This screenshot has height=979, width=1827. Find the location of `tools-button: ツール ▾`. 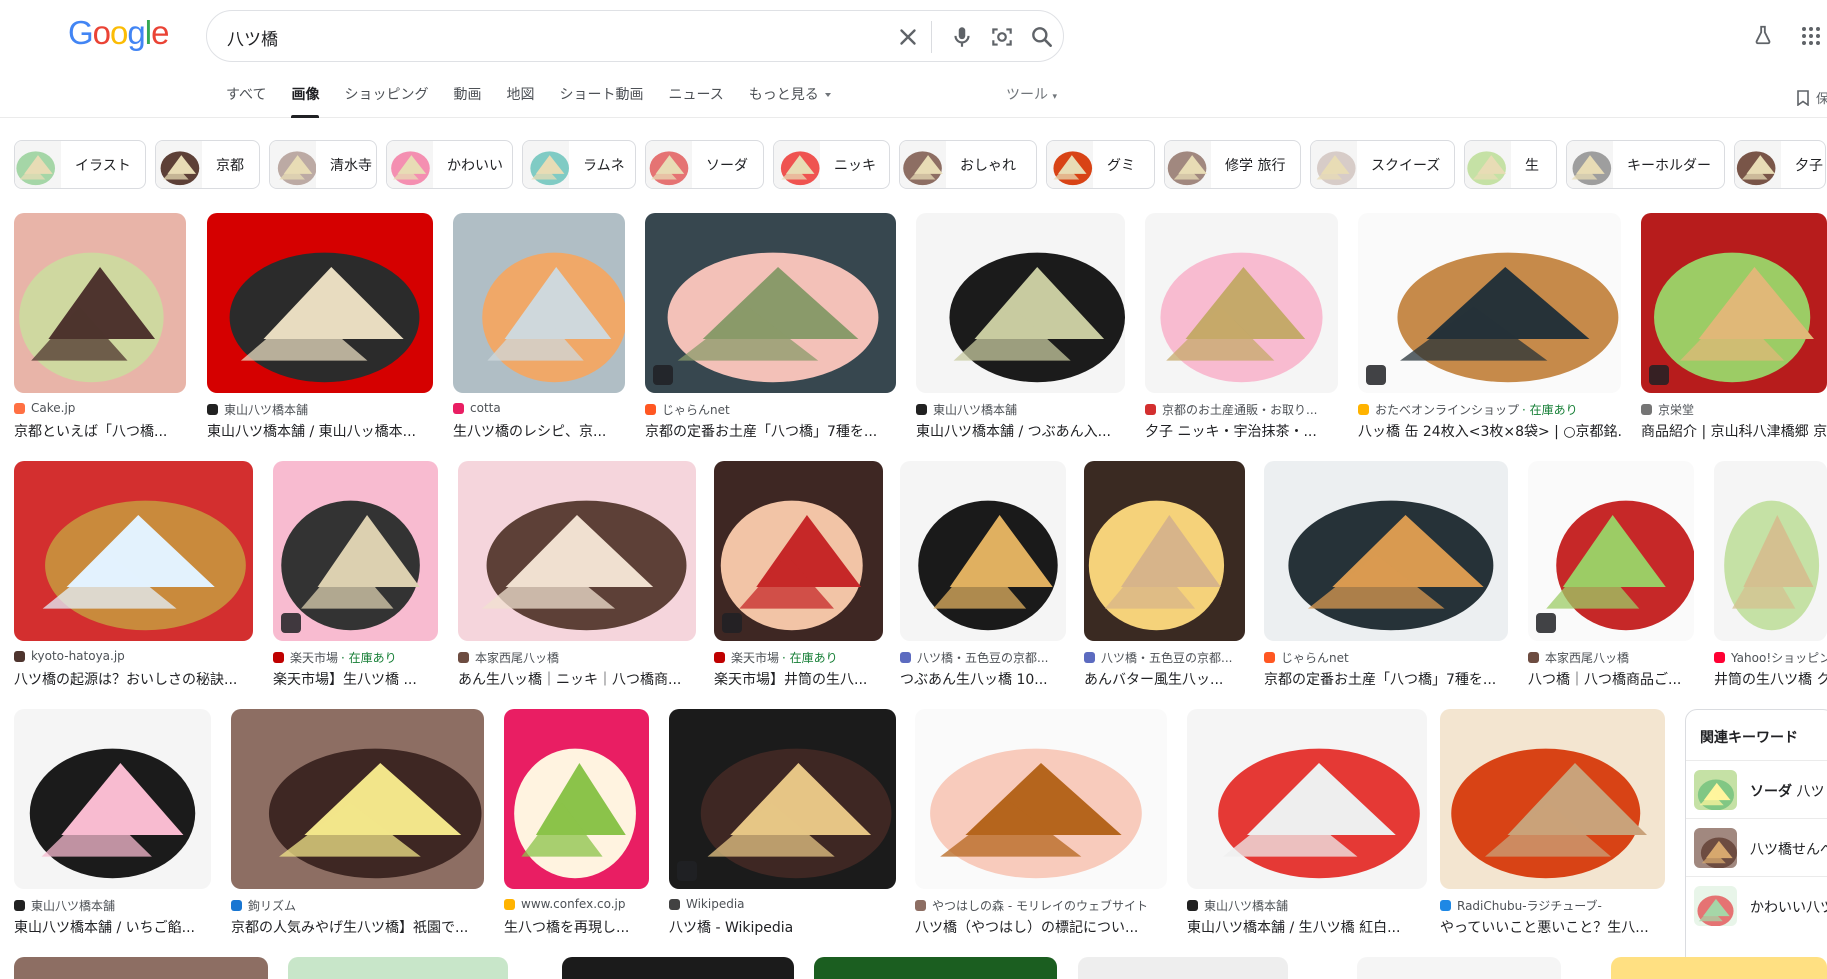

tools-button: ツール ▾ is located at coordinates (1031, 94).